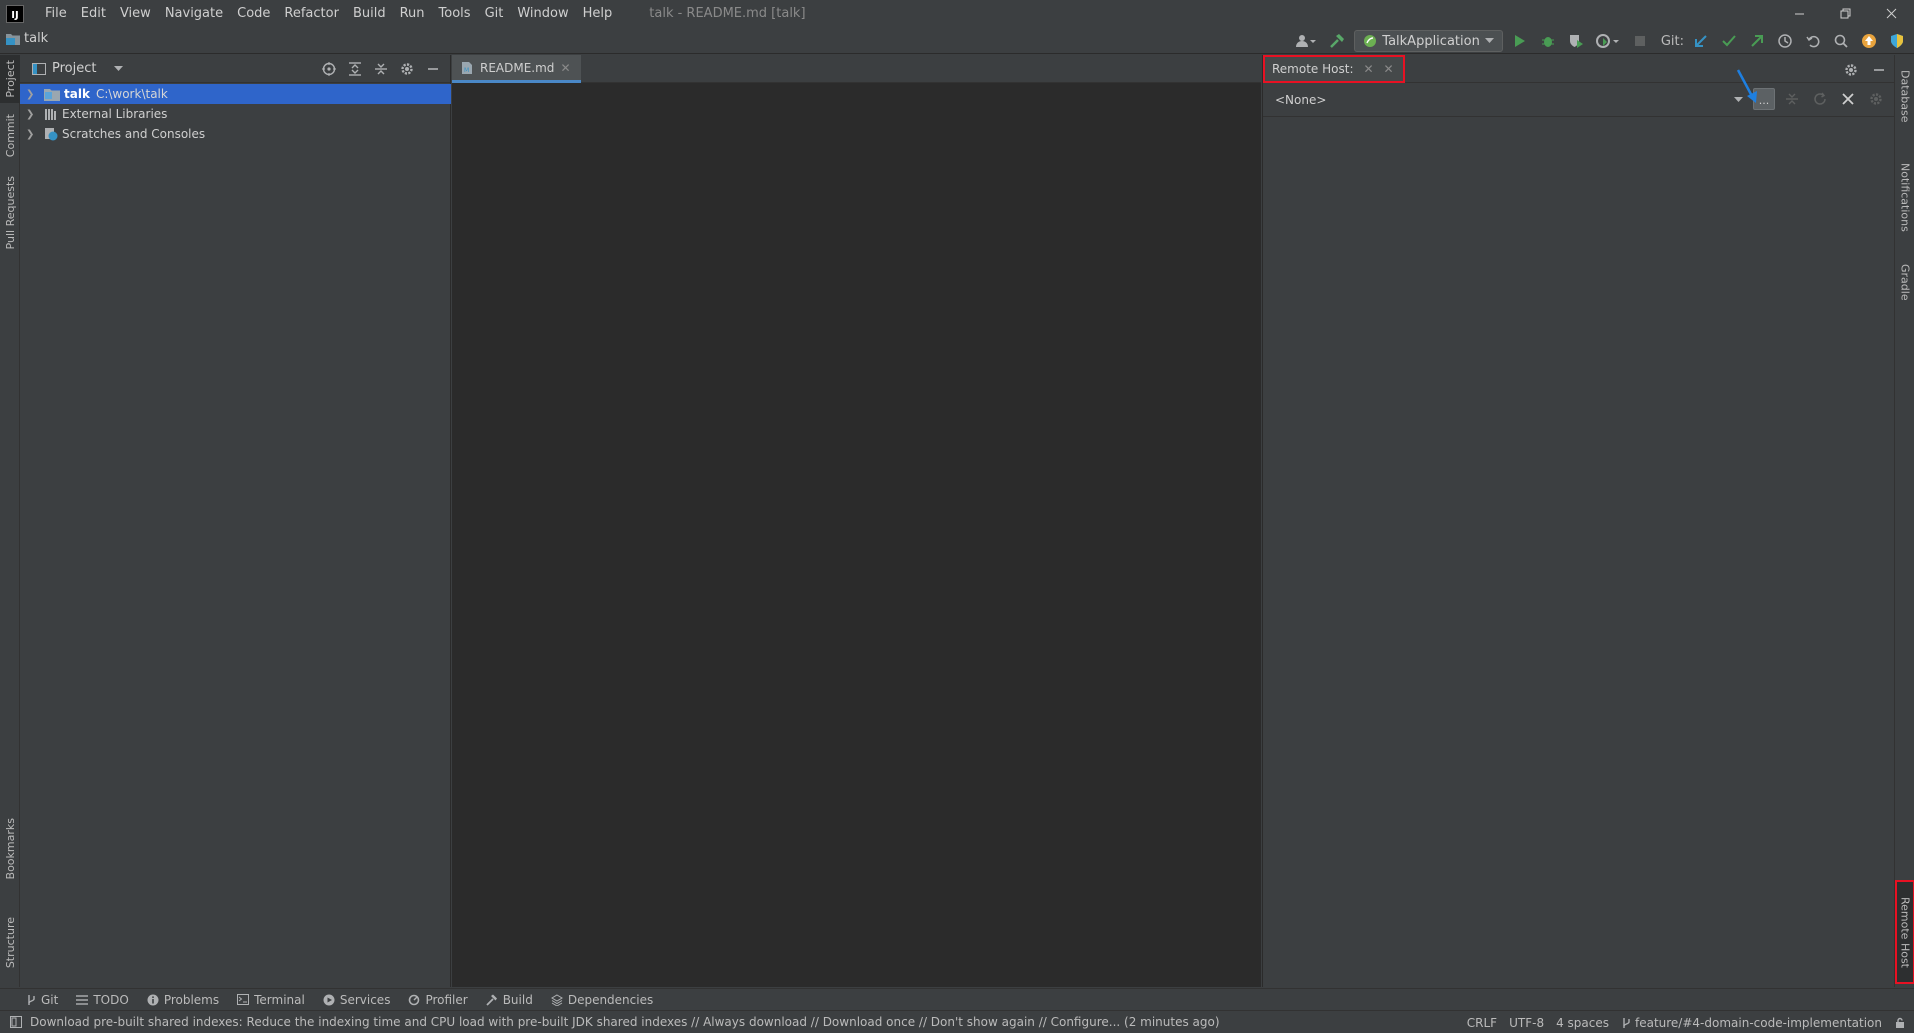  I want to click on tool-git-label: Git, so click(50, 999).